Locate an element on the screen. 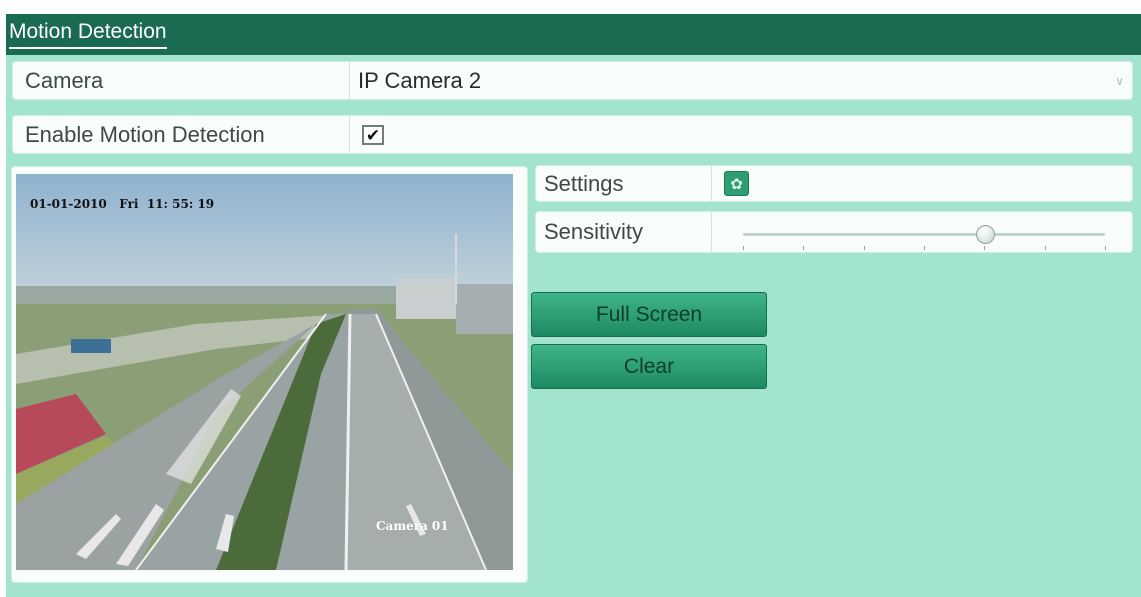  enable-motion-detection-row: Enable Motion Detection ✔ is located at coordinates (572, 134).